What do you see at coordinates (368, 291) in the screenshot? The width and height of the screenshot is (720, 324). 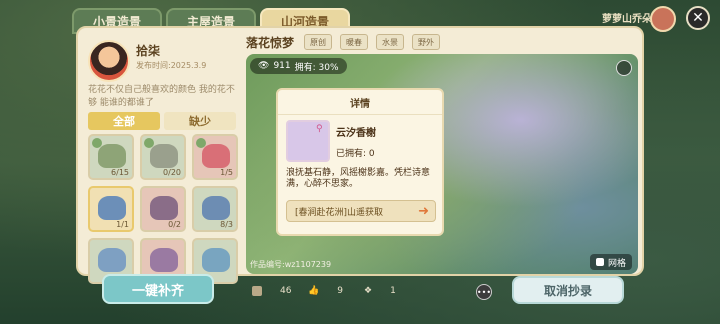 I see `bookmark-icon: ❖` at bounding box center [368, 291].